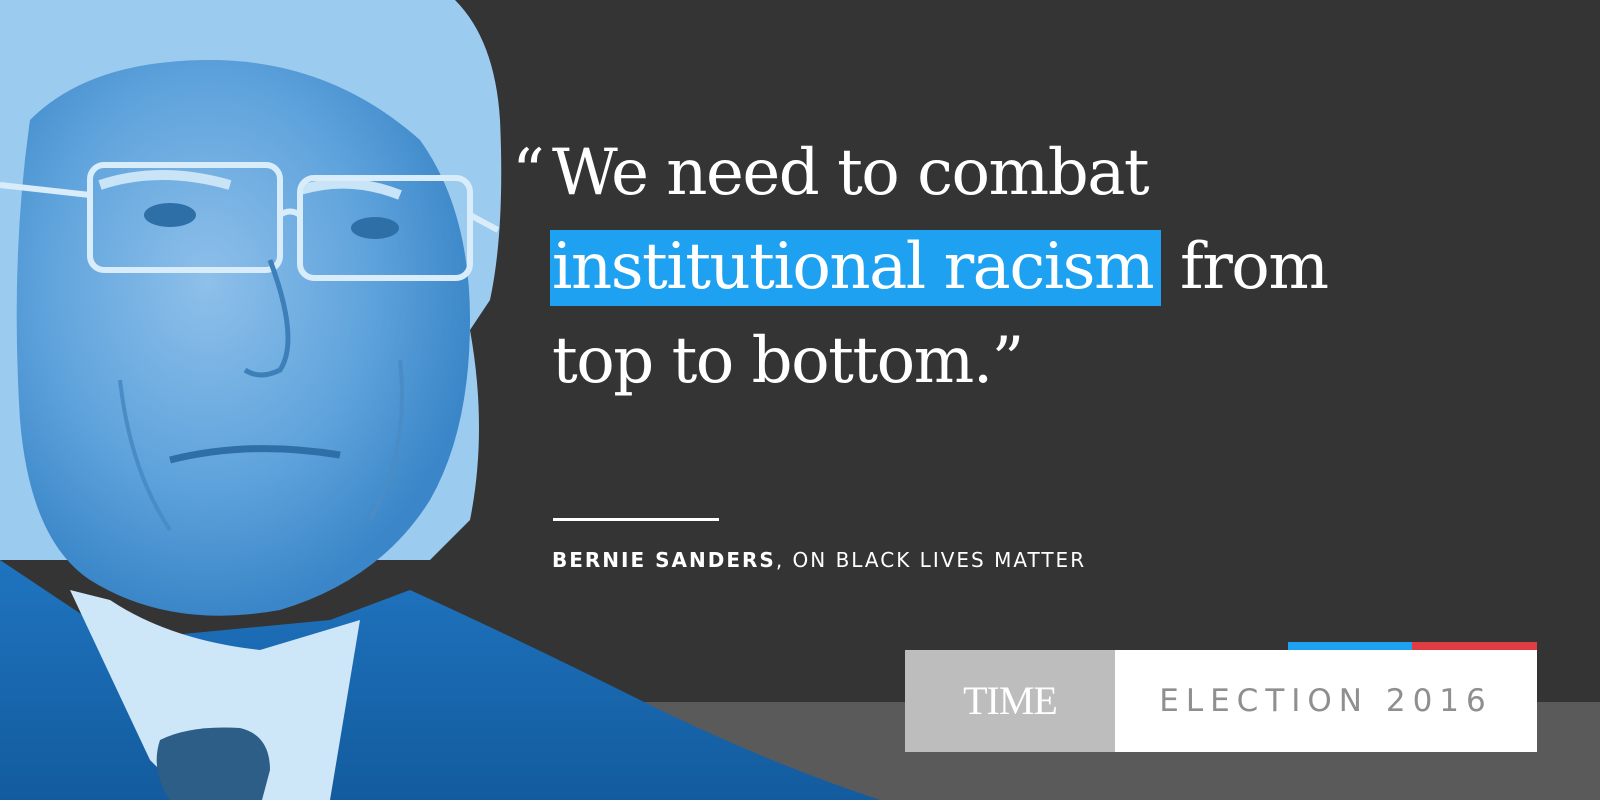  What do you see at coordinates (1350, 646) in the screenshot?
I see `brand-accent-blue` at bounding box center [1350, 646].